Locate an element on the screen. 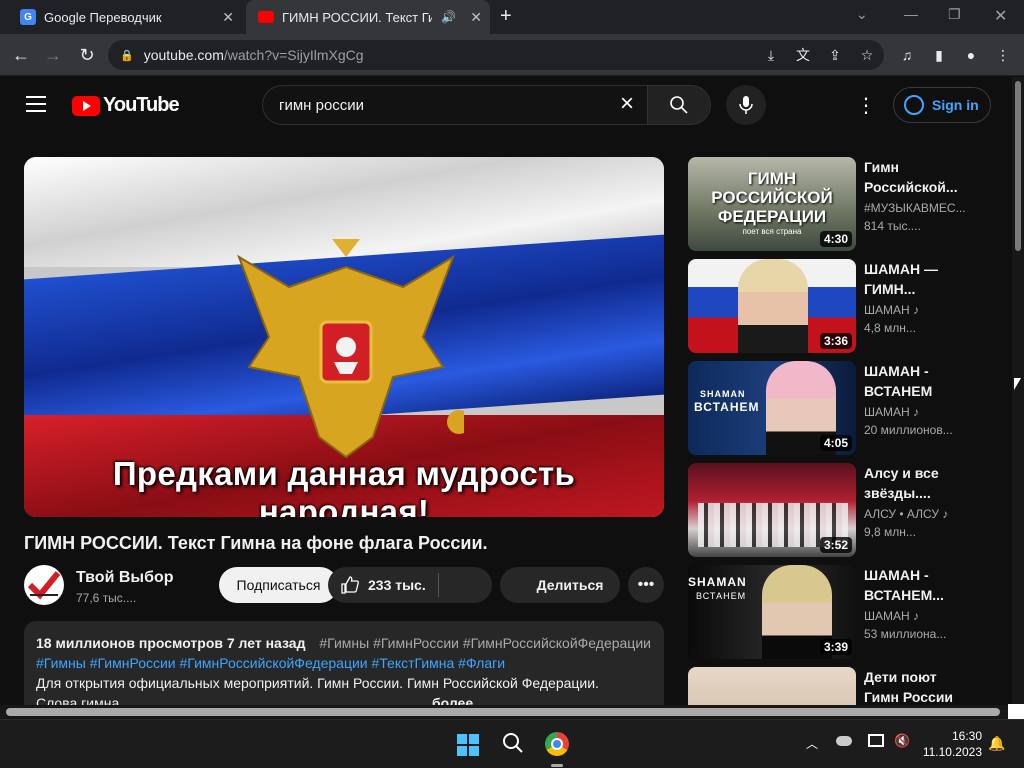 The height and width of the screenshot is (768, 1024). tab-search-icon: ⌄ is located at coordinates (862, 14).